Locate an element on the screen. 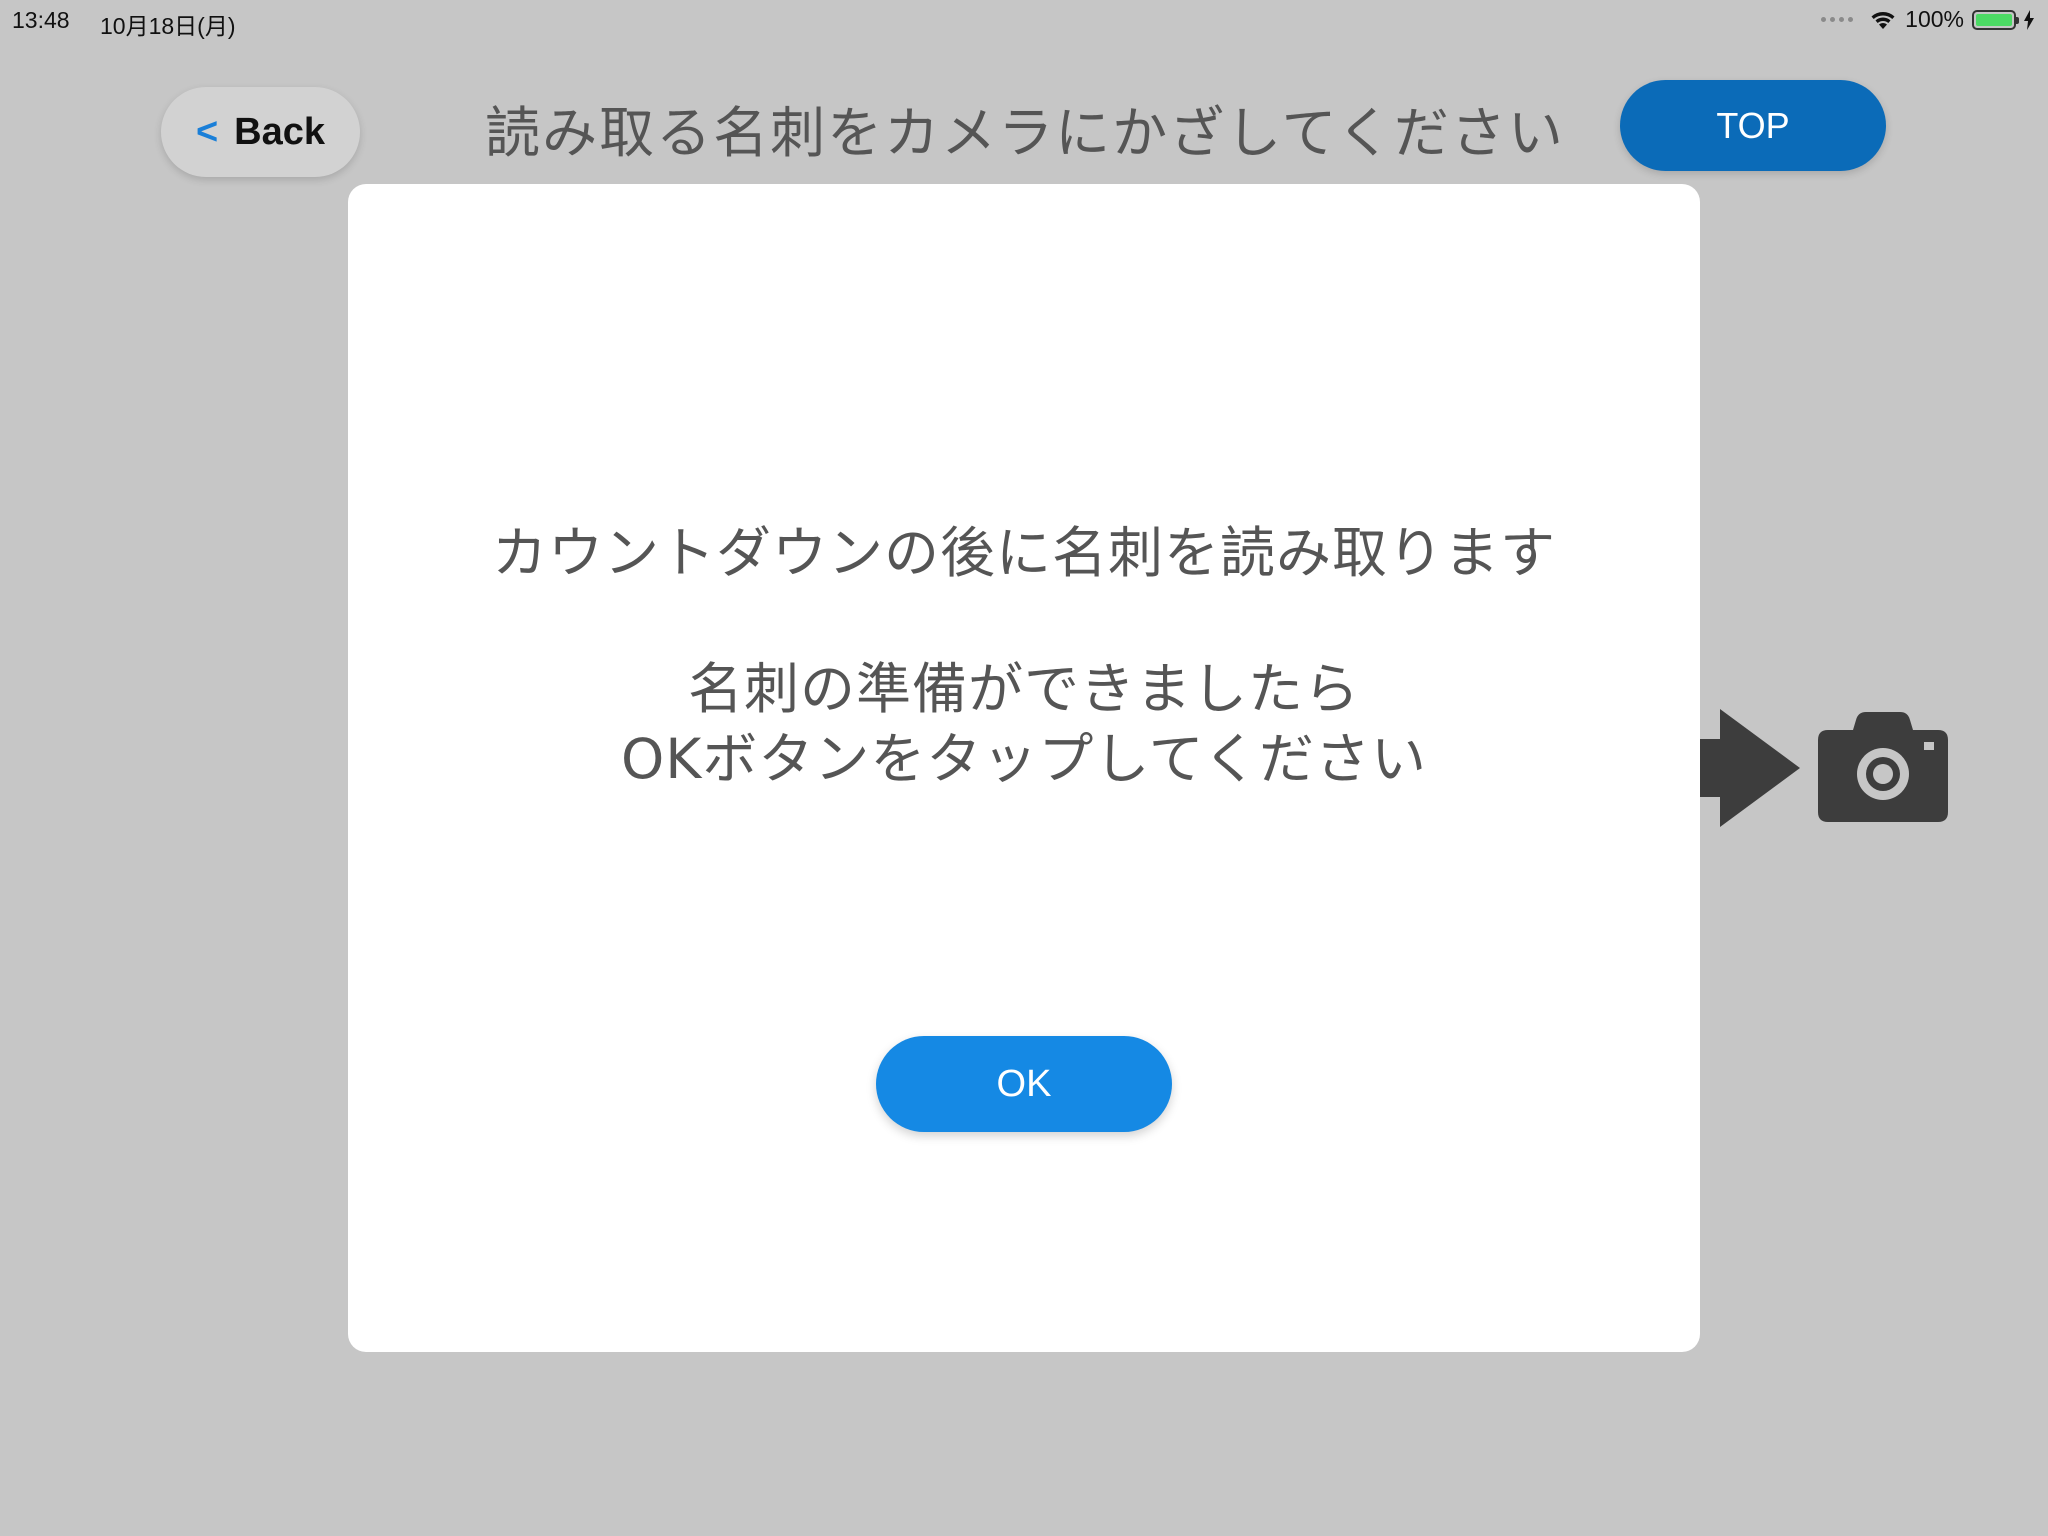 Image resolution: width=2048 pixels, height=1536 pixels. battery-percent: 100% is located at coordinates (1934, 19).